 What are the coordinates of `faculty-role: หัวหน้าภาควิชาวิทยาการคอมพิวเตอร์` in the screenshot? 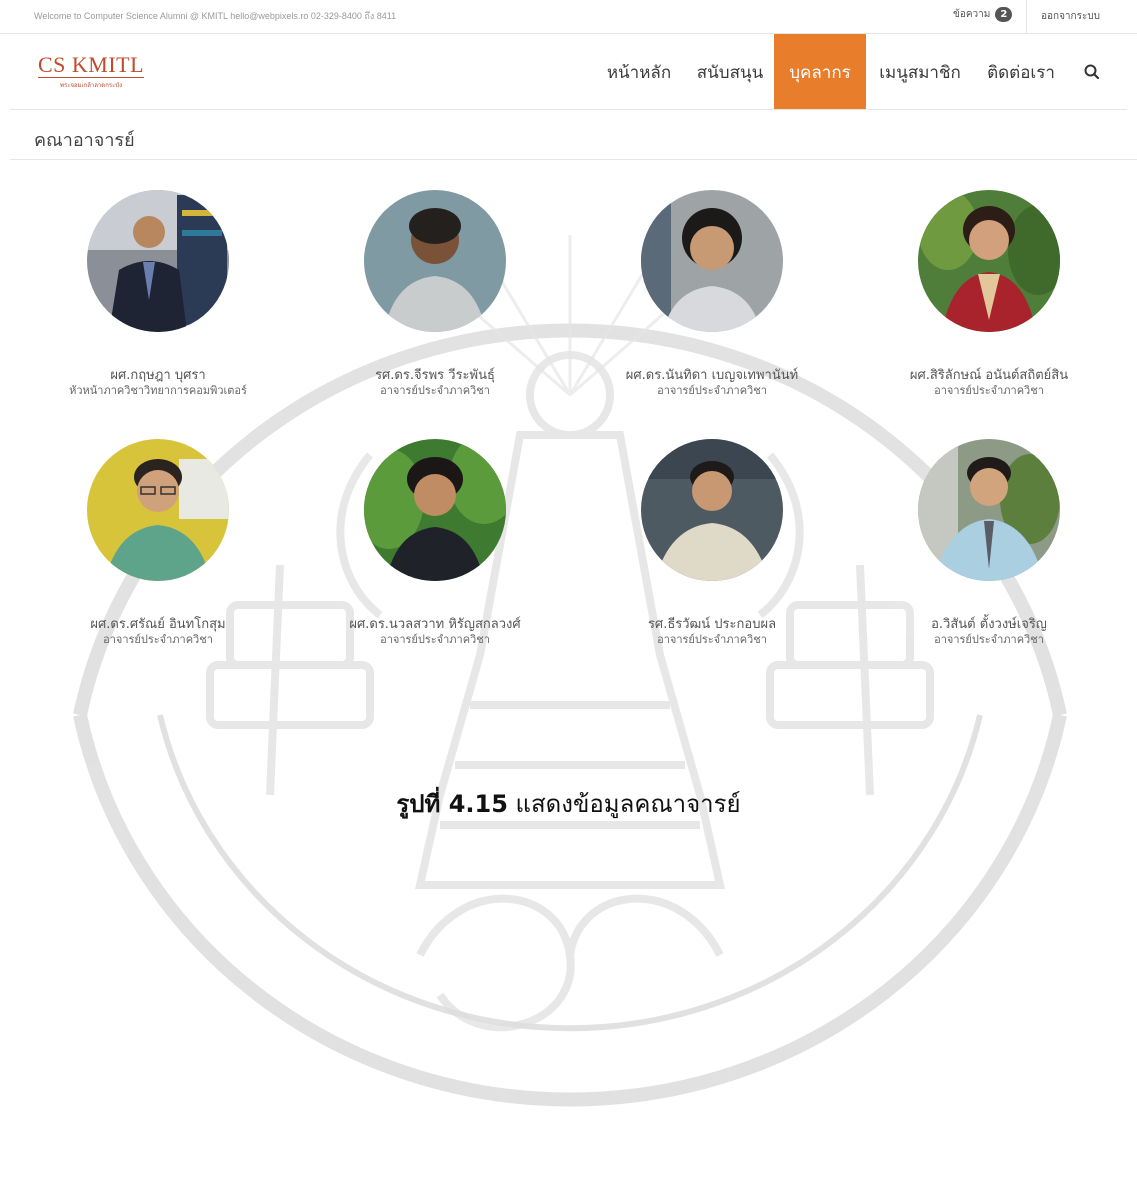 It's located at (158, 390).